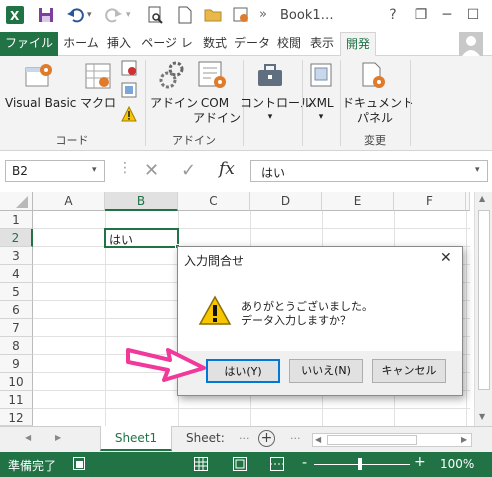  What do you see at coordinates (252, 44) in the screenshot?
I see `tab-data: データ` at bounding box center [252, 44].